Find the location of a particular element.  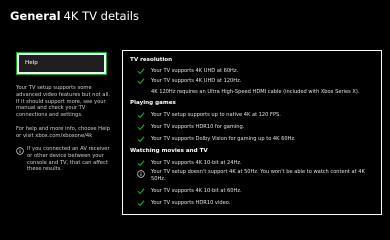

help-button-label: Help is located at coordinates (31, 63).